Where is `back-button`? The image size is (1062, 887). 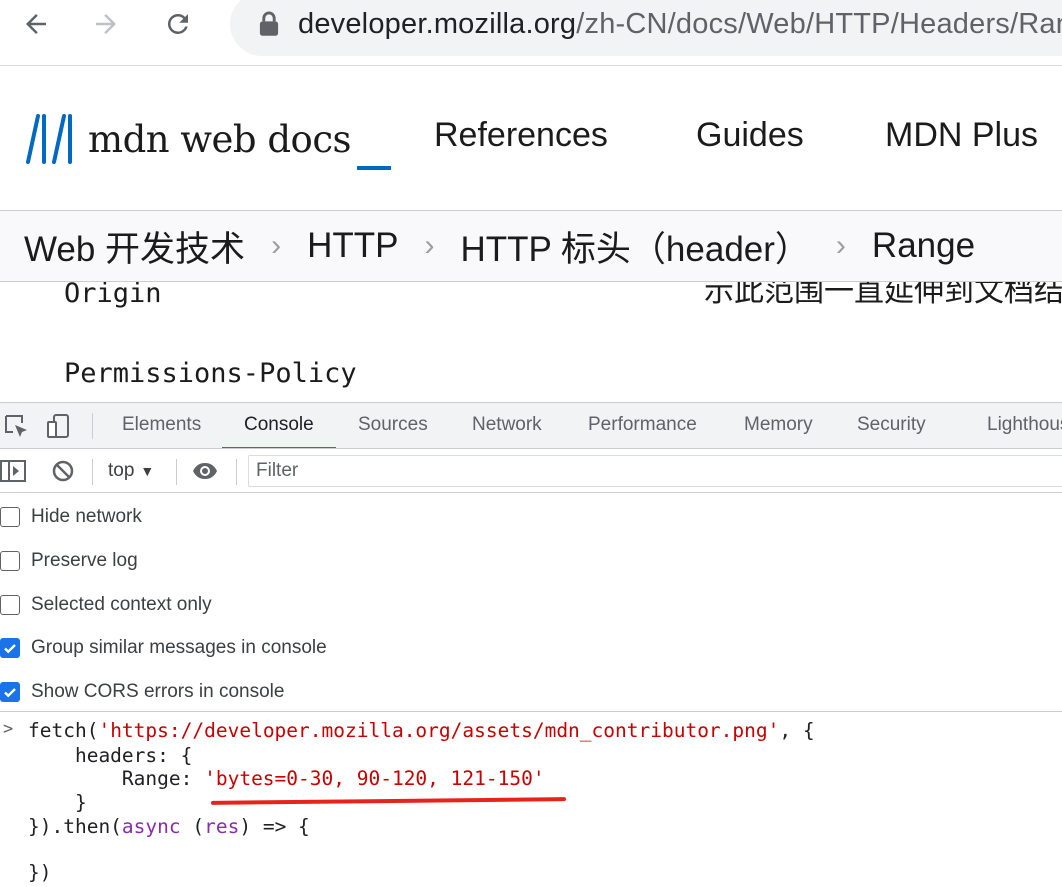
back-button is located at coordinates (36, 24).